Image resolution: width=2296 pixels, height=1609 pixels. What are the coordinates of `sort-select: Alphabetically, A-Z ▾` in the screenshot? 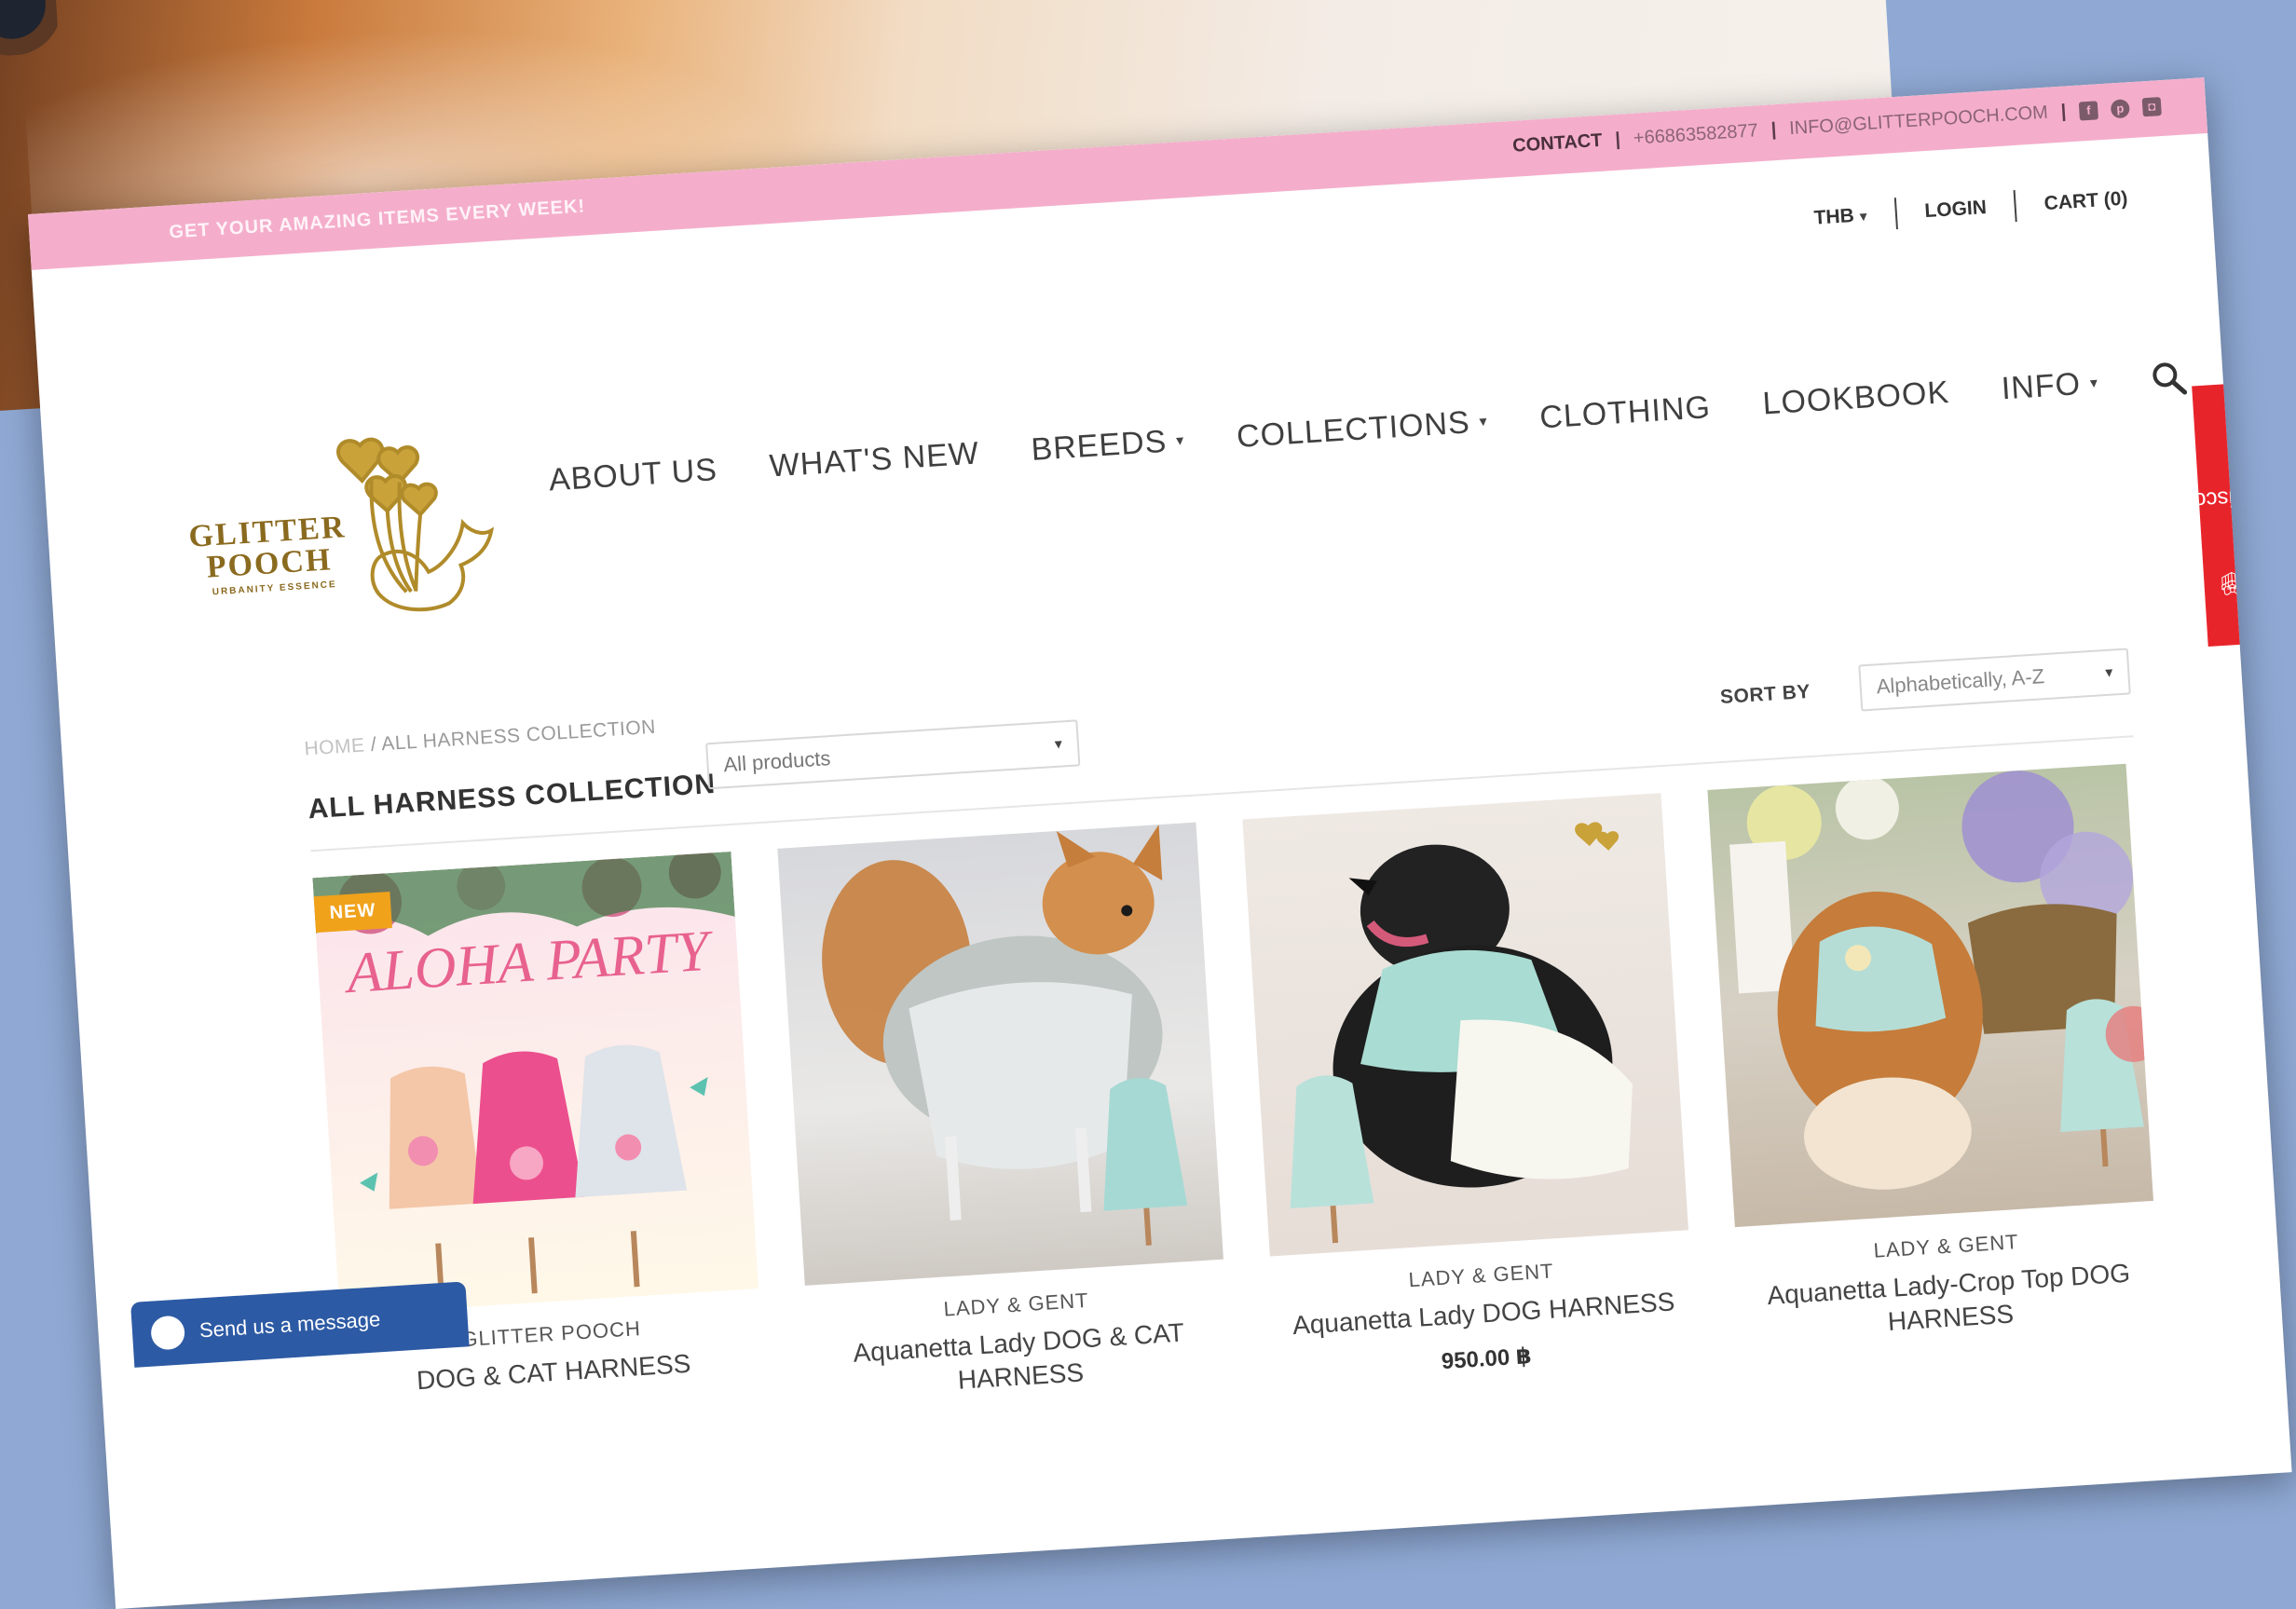 It's located at (1994, 680).